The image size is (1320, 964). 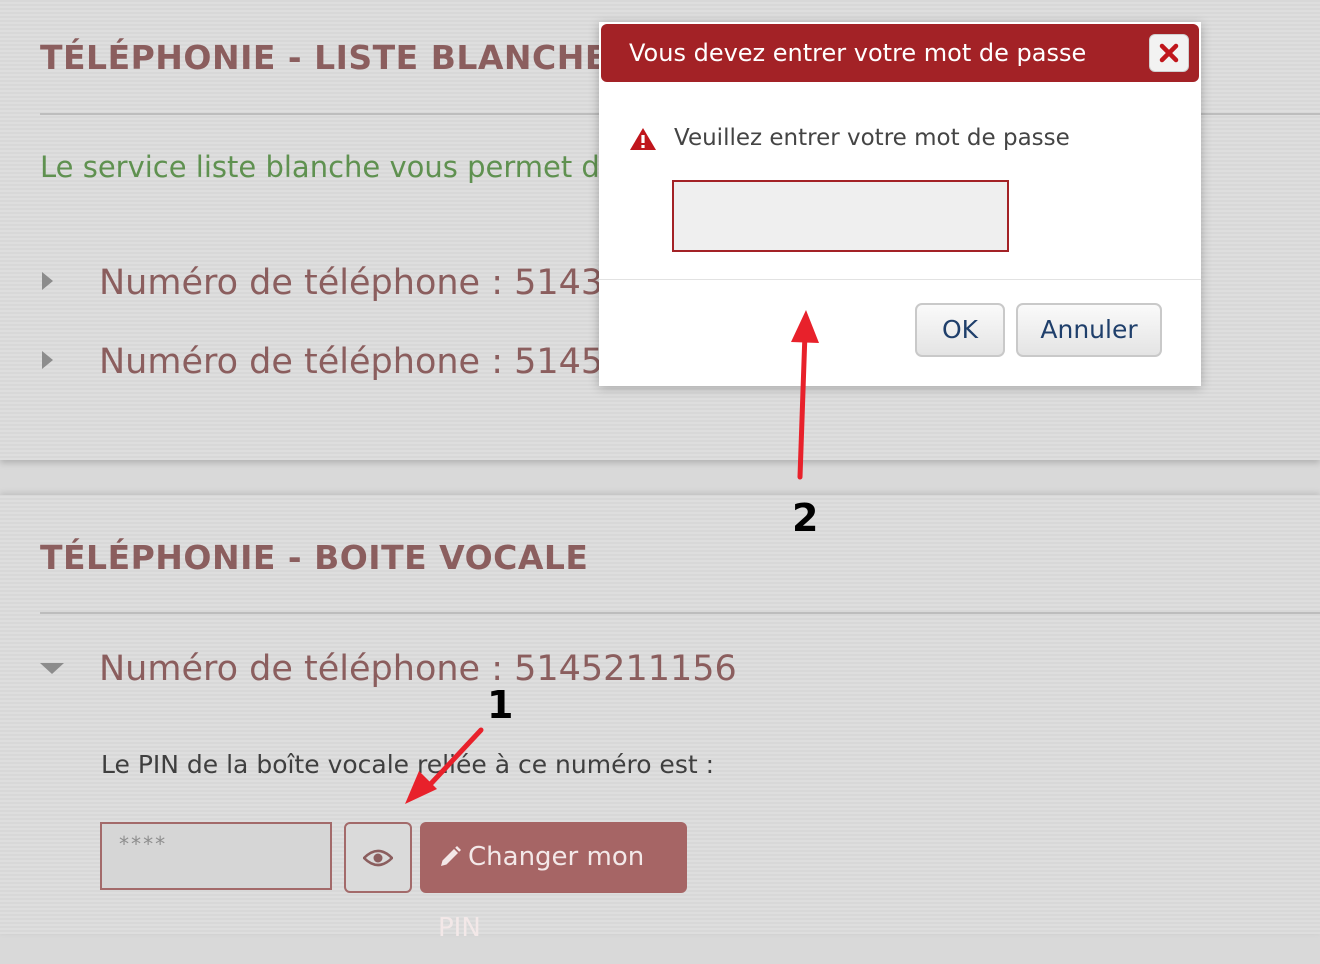 I want to click on callout-number-2: 2, so click(x=805, y=518).